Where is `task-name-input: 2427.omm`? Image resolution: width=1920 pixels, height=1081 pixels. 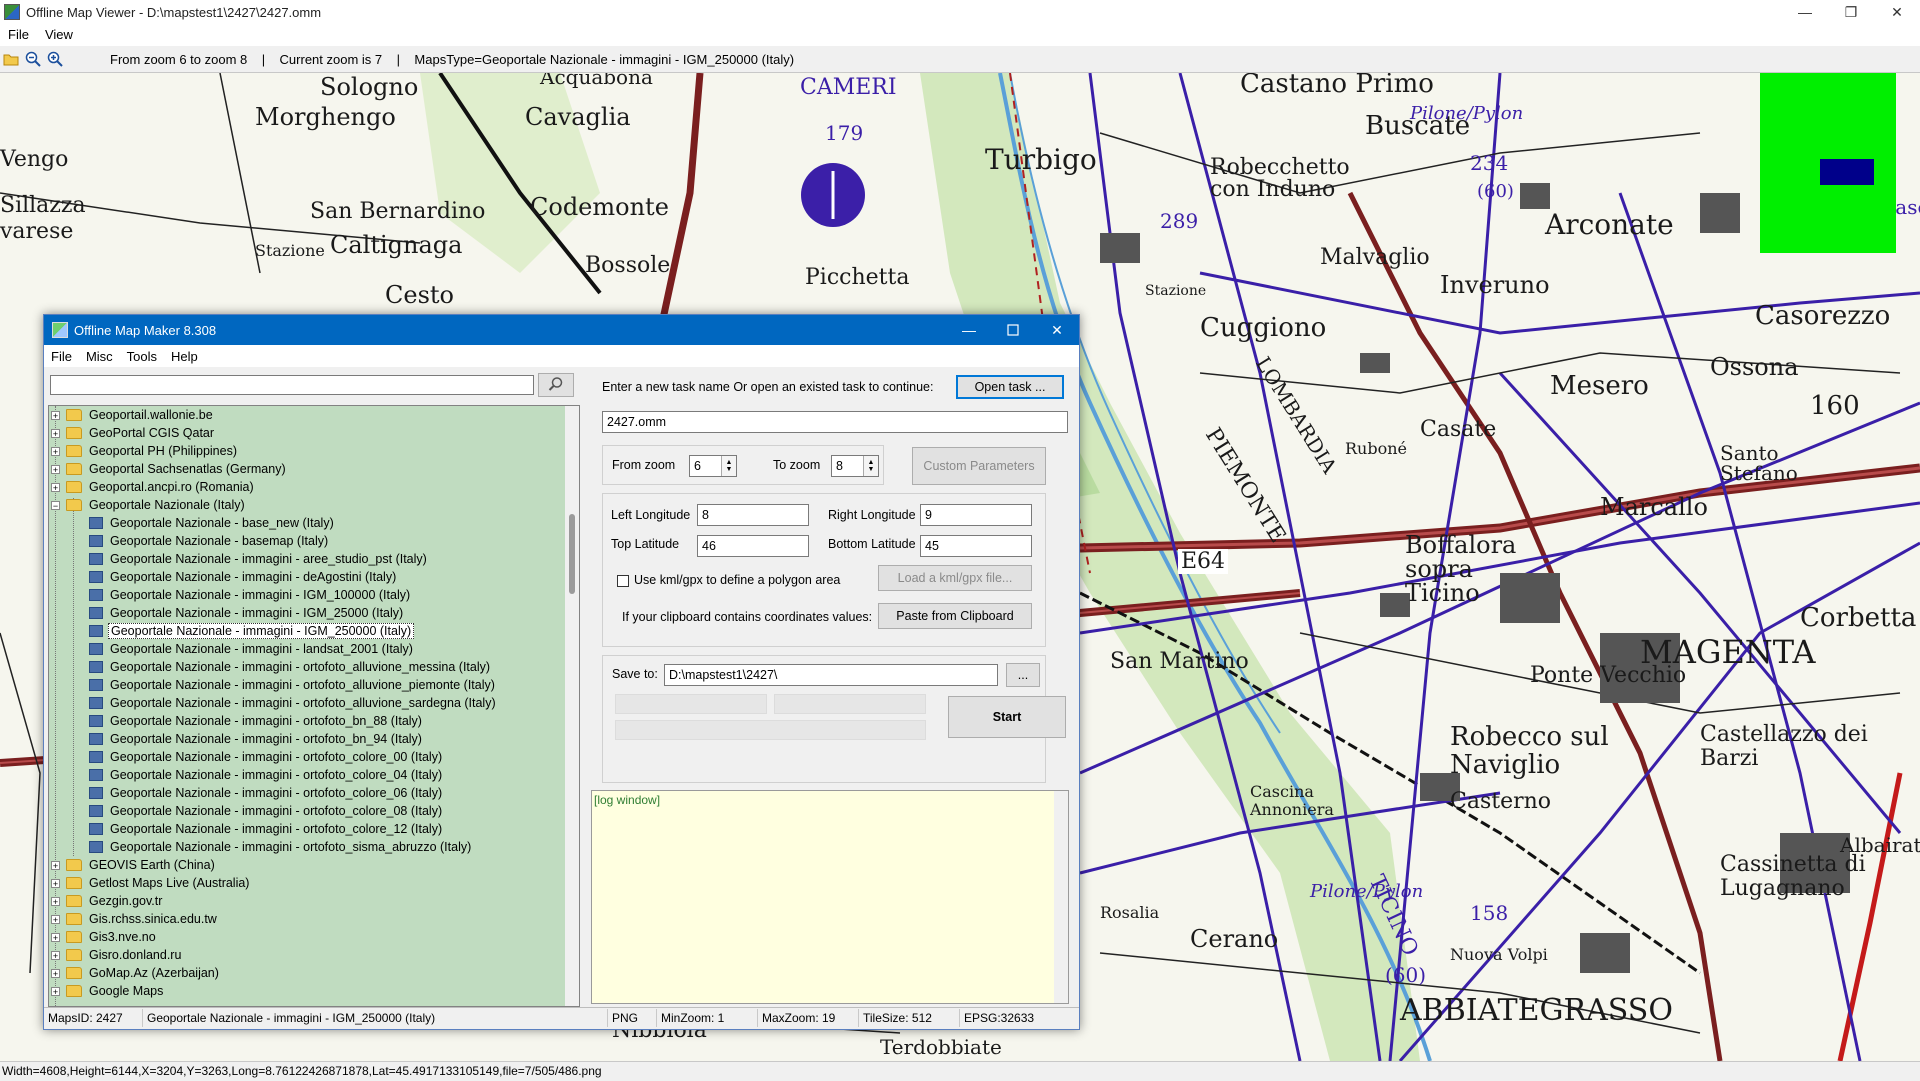 task-name-input: 2427.omm is located at coordinates (835, 422).